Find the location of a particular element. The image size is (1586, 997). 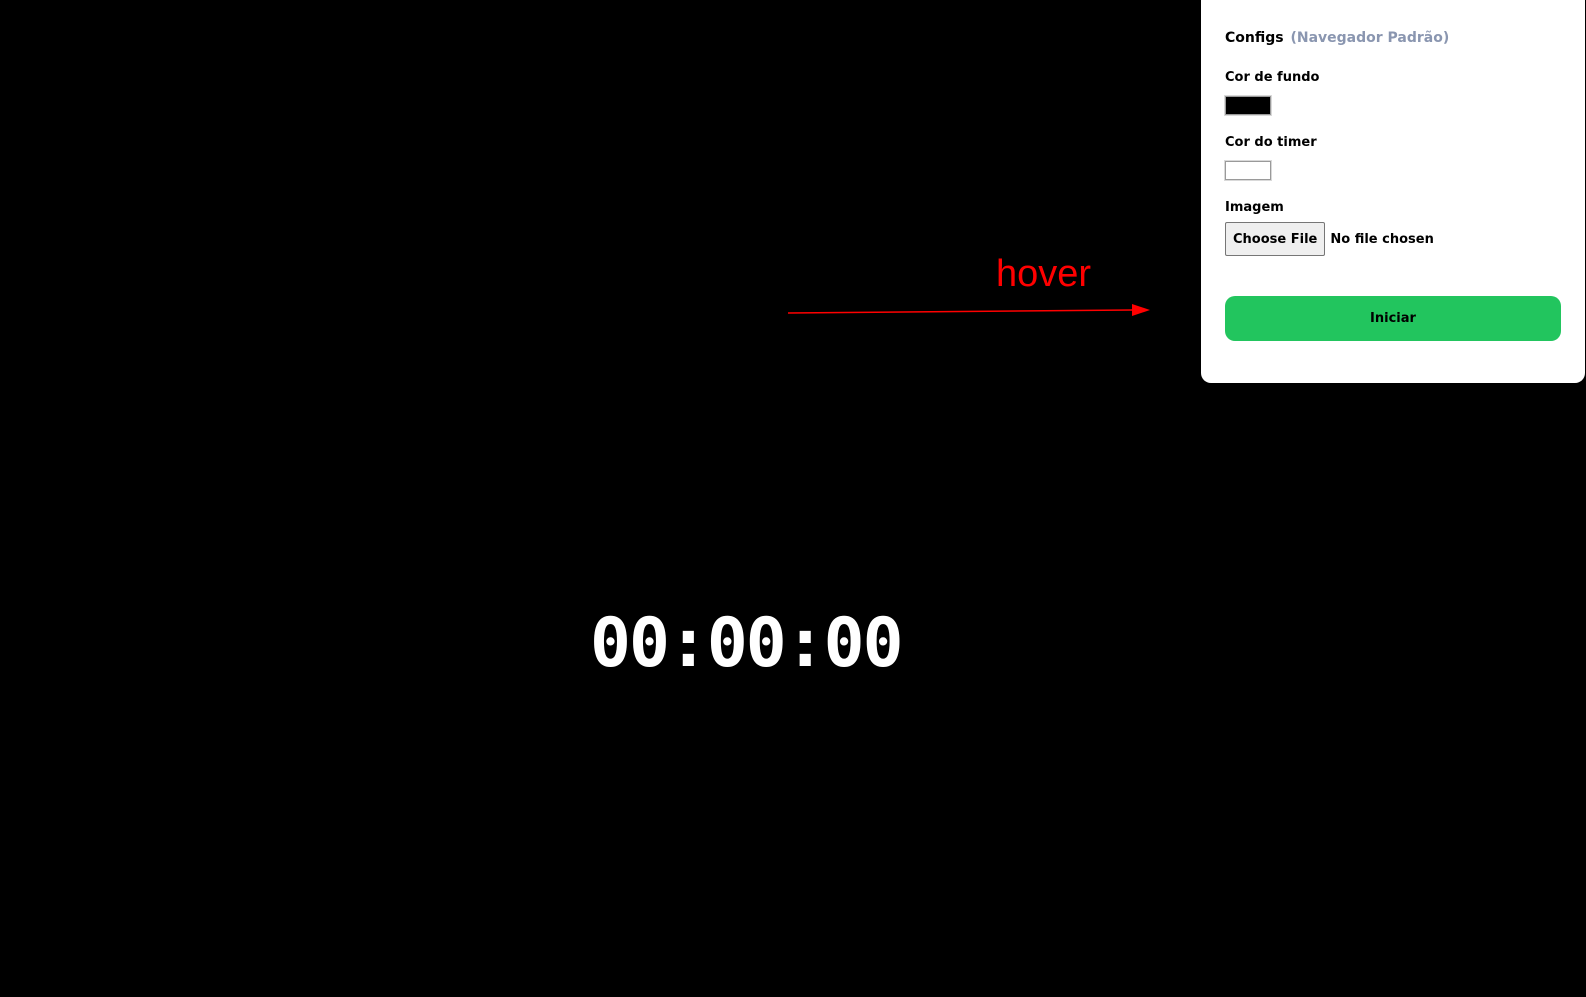

choose-file-button: Choose File is located at coordinates (1275, 239).